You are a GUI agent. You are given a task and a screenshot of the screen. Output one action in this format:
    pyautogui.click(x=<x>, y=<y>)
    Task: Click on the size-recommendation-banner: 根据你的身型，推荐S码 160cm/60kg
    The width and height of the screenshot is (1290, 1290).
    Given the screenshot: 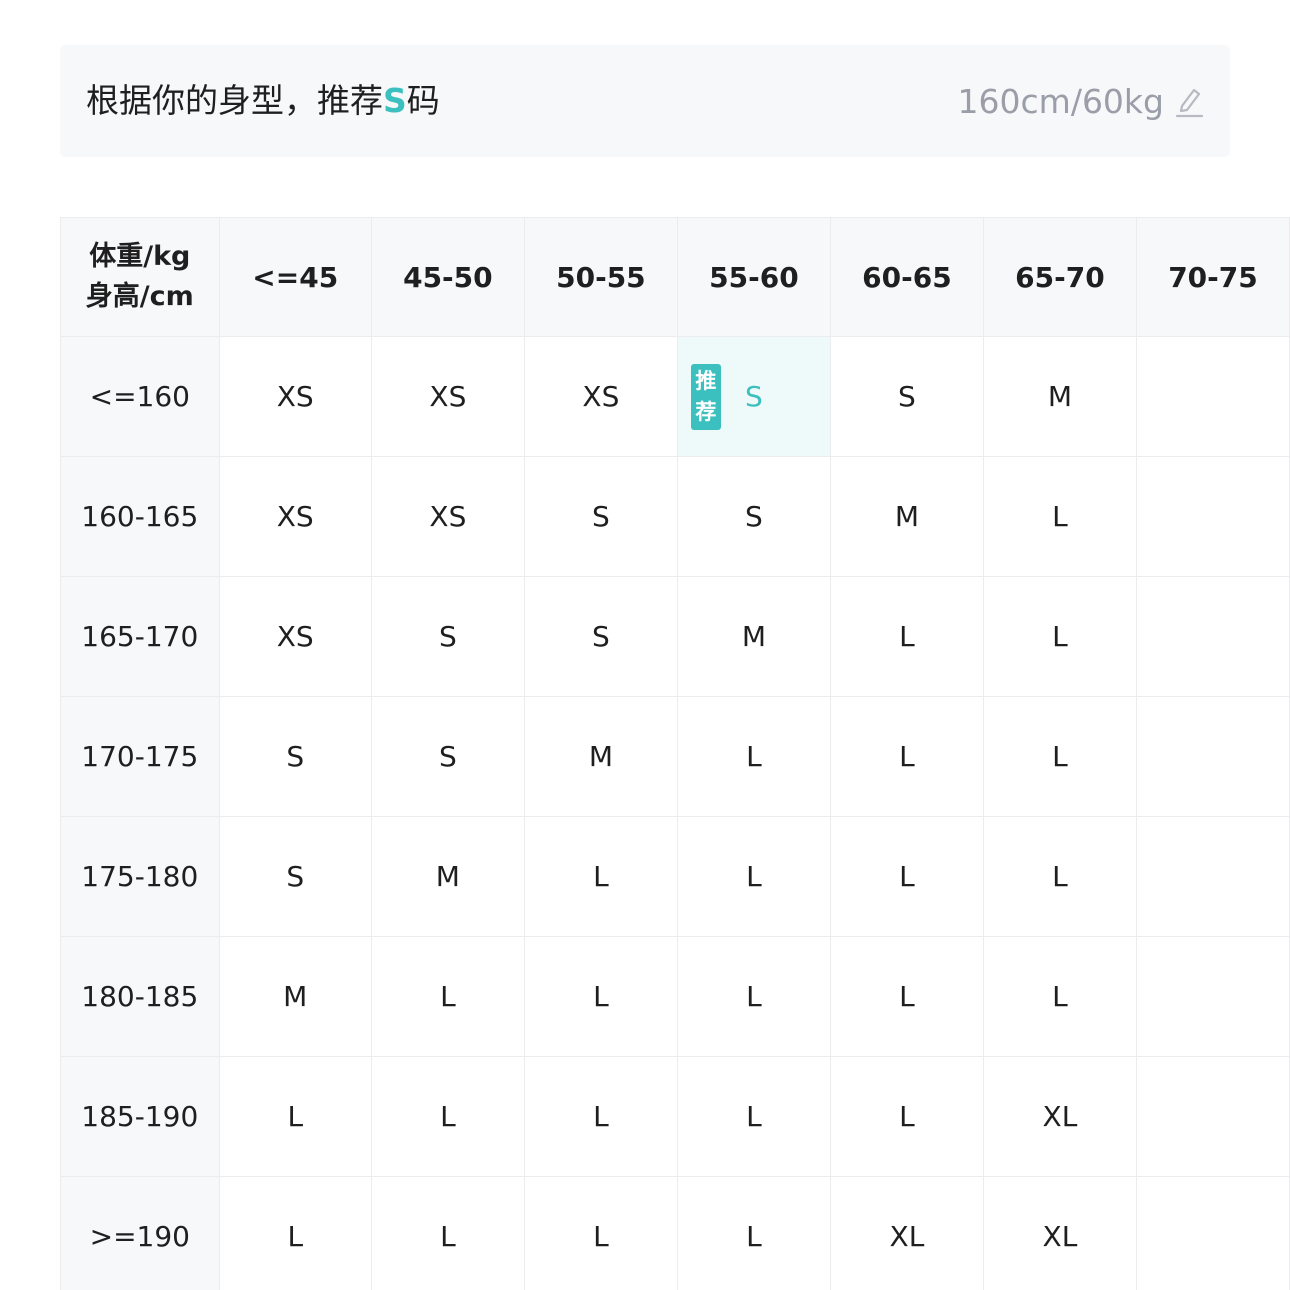 What is the action you would take?
    pyautogui.click(x=645, y=101)
    